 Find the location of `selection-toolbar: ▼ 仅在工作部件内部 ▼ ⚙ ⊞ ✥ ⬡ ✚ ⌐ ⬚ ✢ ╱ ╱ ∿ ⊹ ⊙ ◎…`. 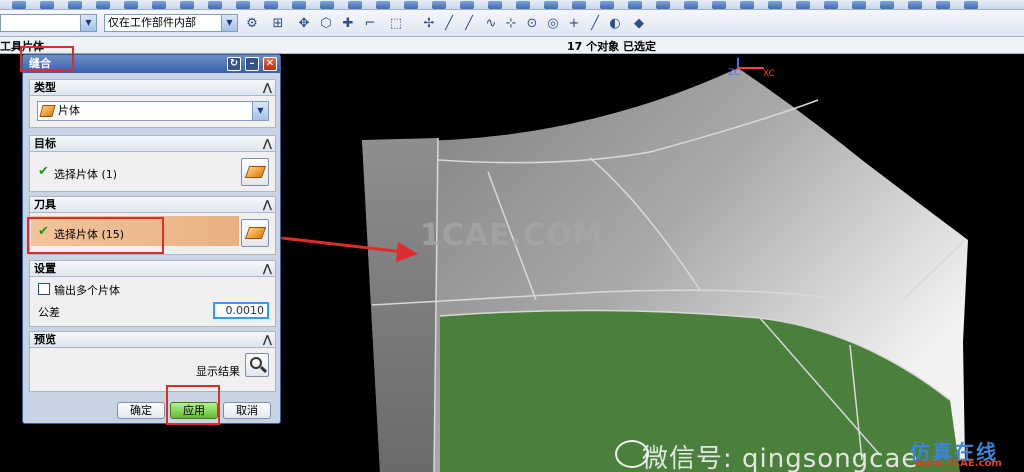

selection-toolbar: ▼ 仅在工作部件内部 ▼ ⚙ ⊞ ✥ ⬡ ✚ ⌐ ⬚ ✢ ╱ ╱ ∿ ⊹ ⊙ ◎… is located at coordinates (512, 23).